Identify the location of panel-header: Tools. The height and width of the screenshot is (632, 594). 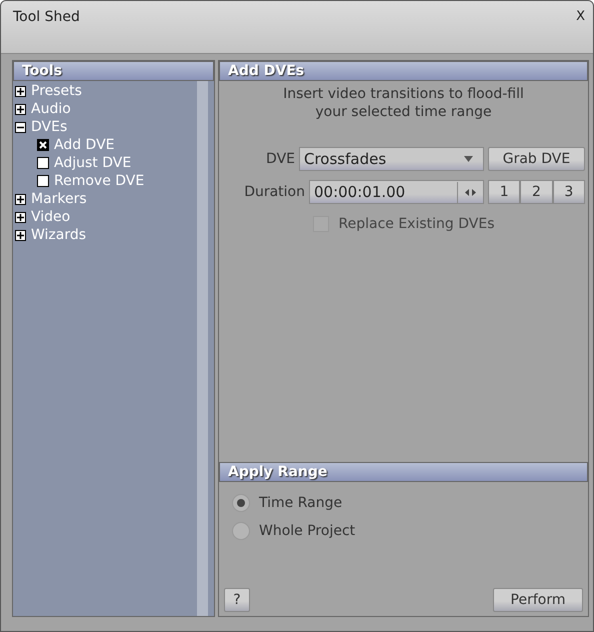
(113, 71).